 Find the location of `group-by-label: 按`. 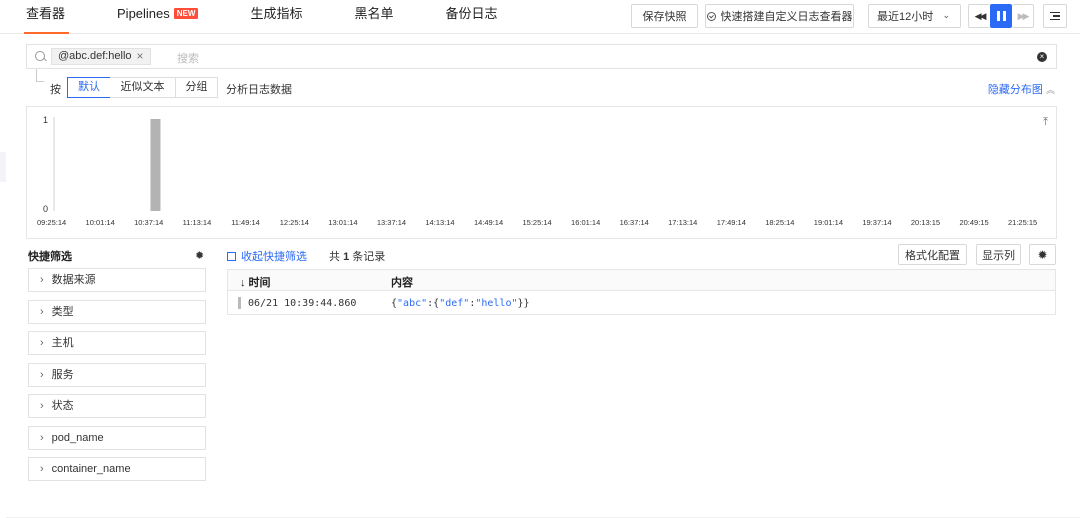

group-by-label: 按 is located at coordinates (55, 90).